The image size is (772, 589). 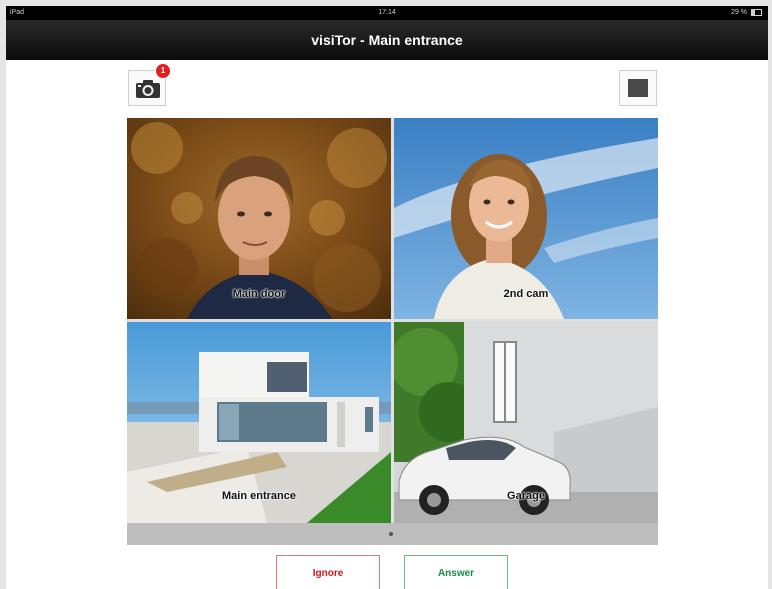 I want to click on stop-icon, so click(x=638, y=88).